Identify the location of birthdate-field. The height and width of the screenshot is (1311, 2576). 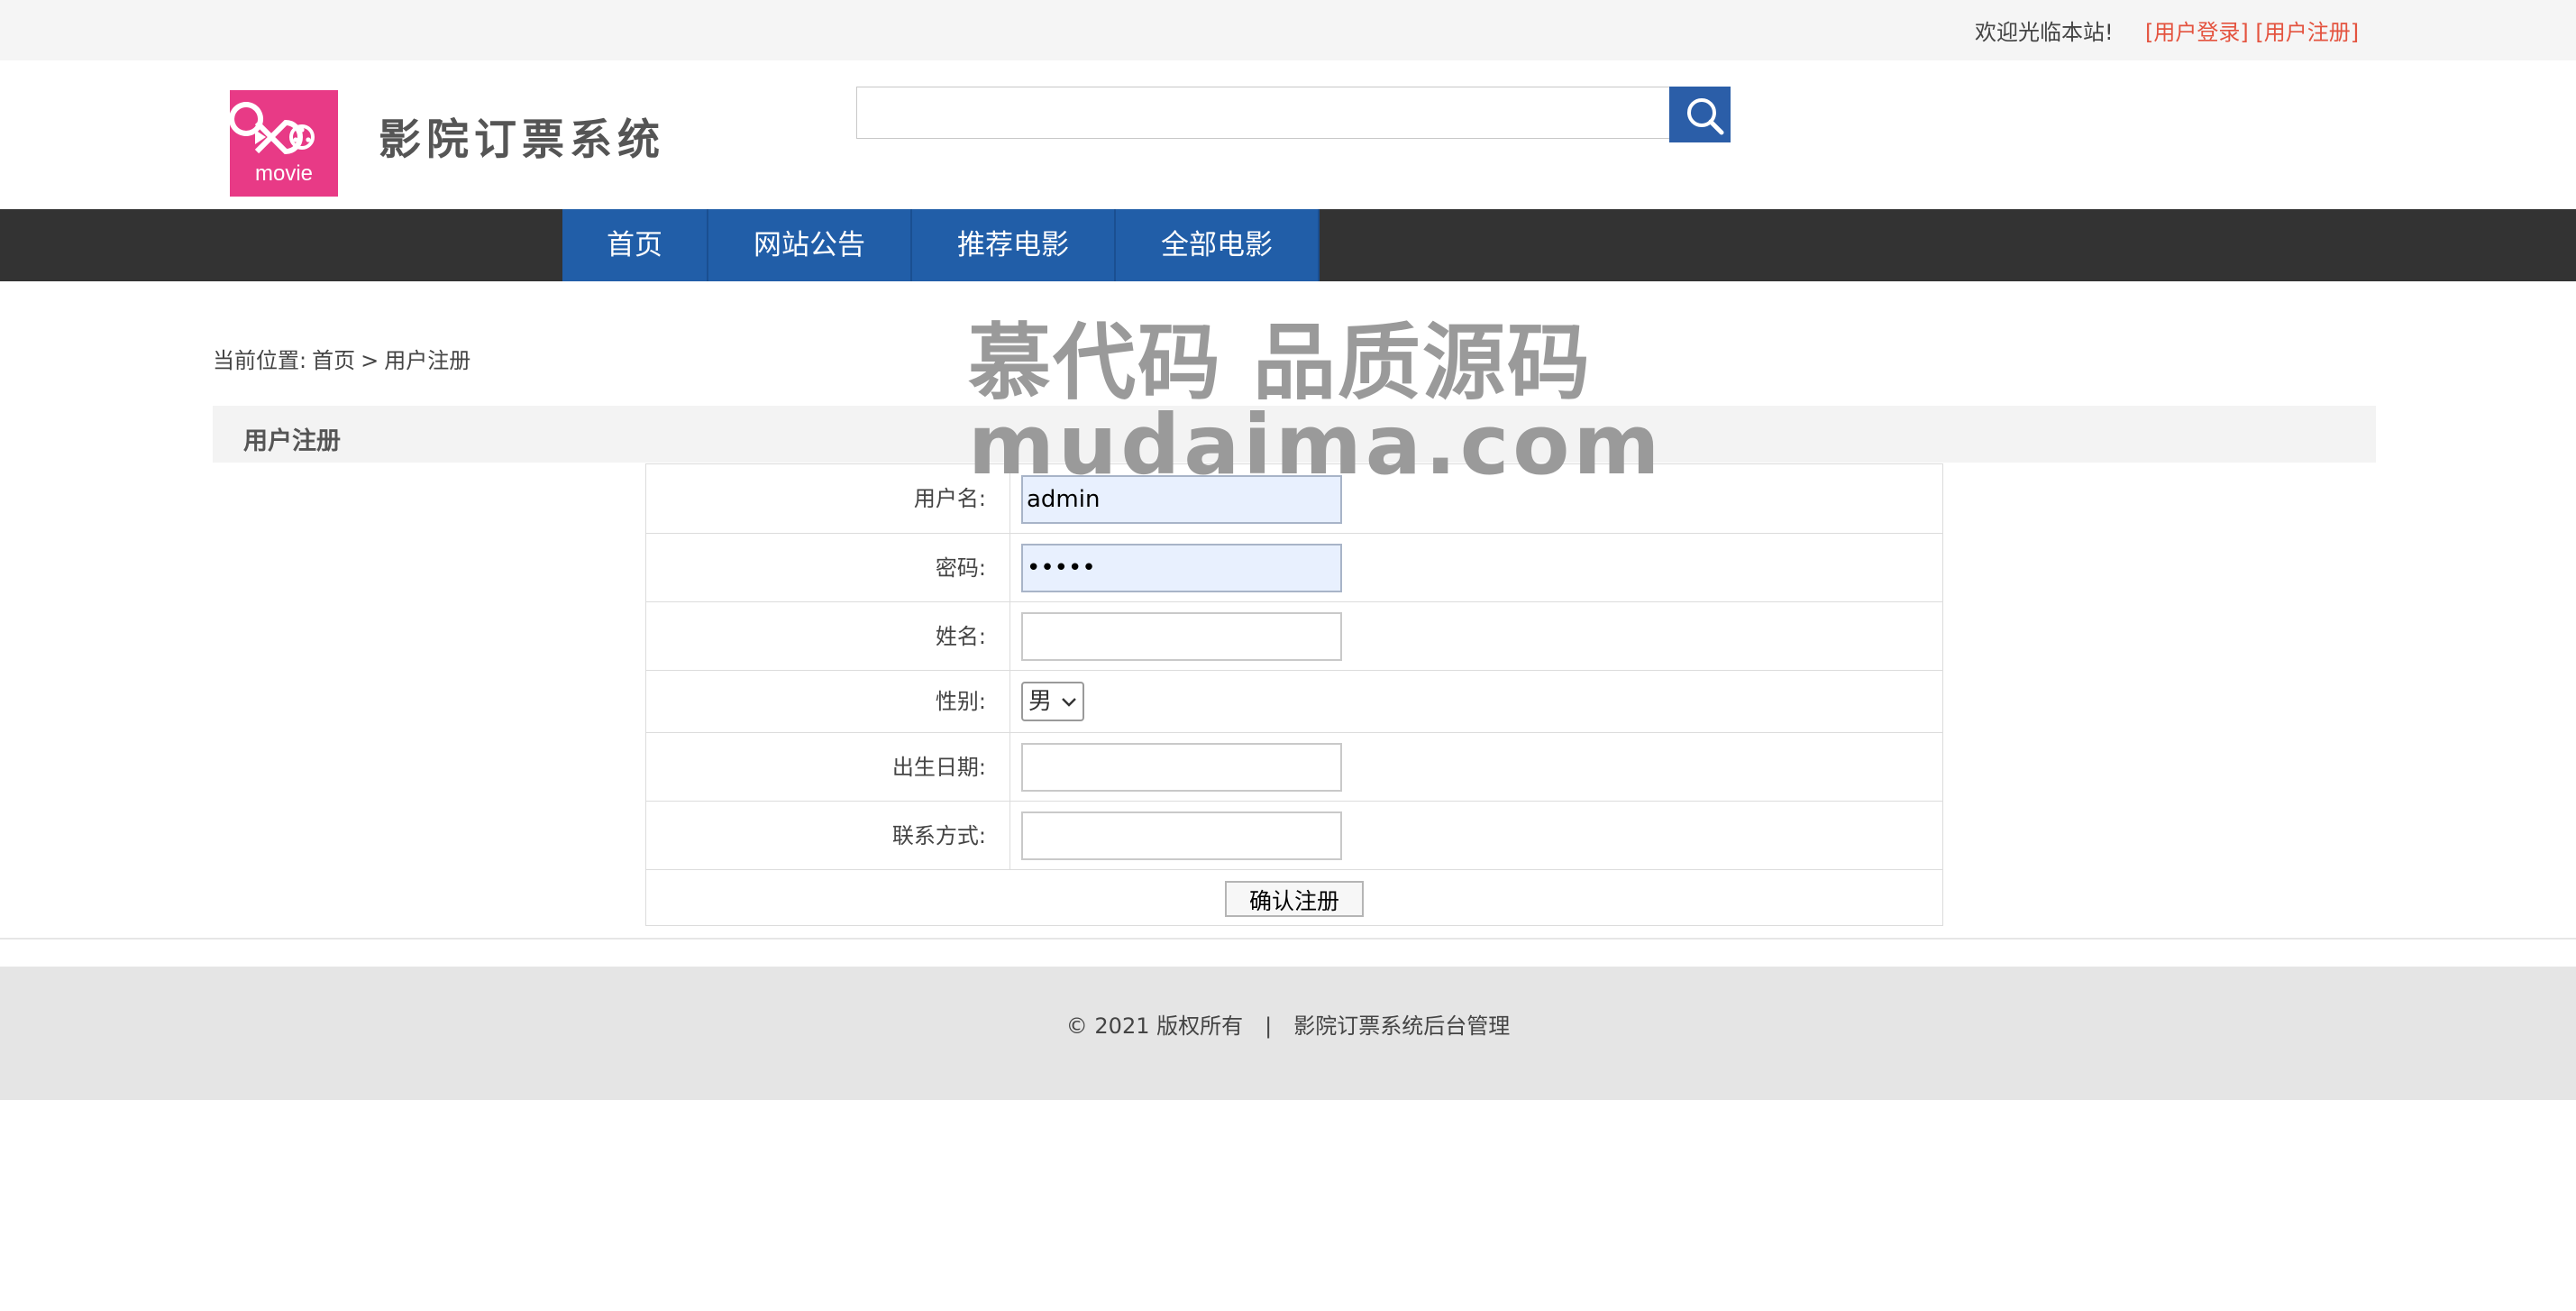
(1181, 767).